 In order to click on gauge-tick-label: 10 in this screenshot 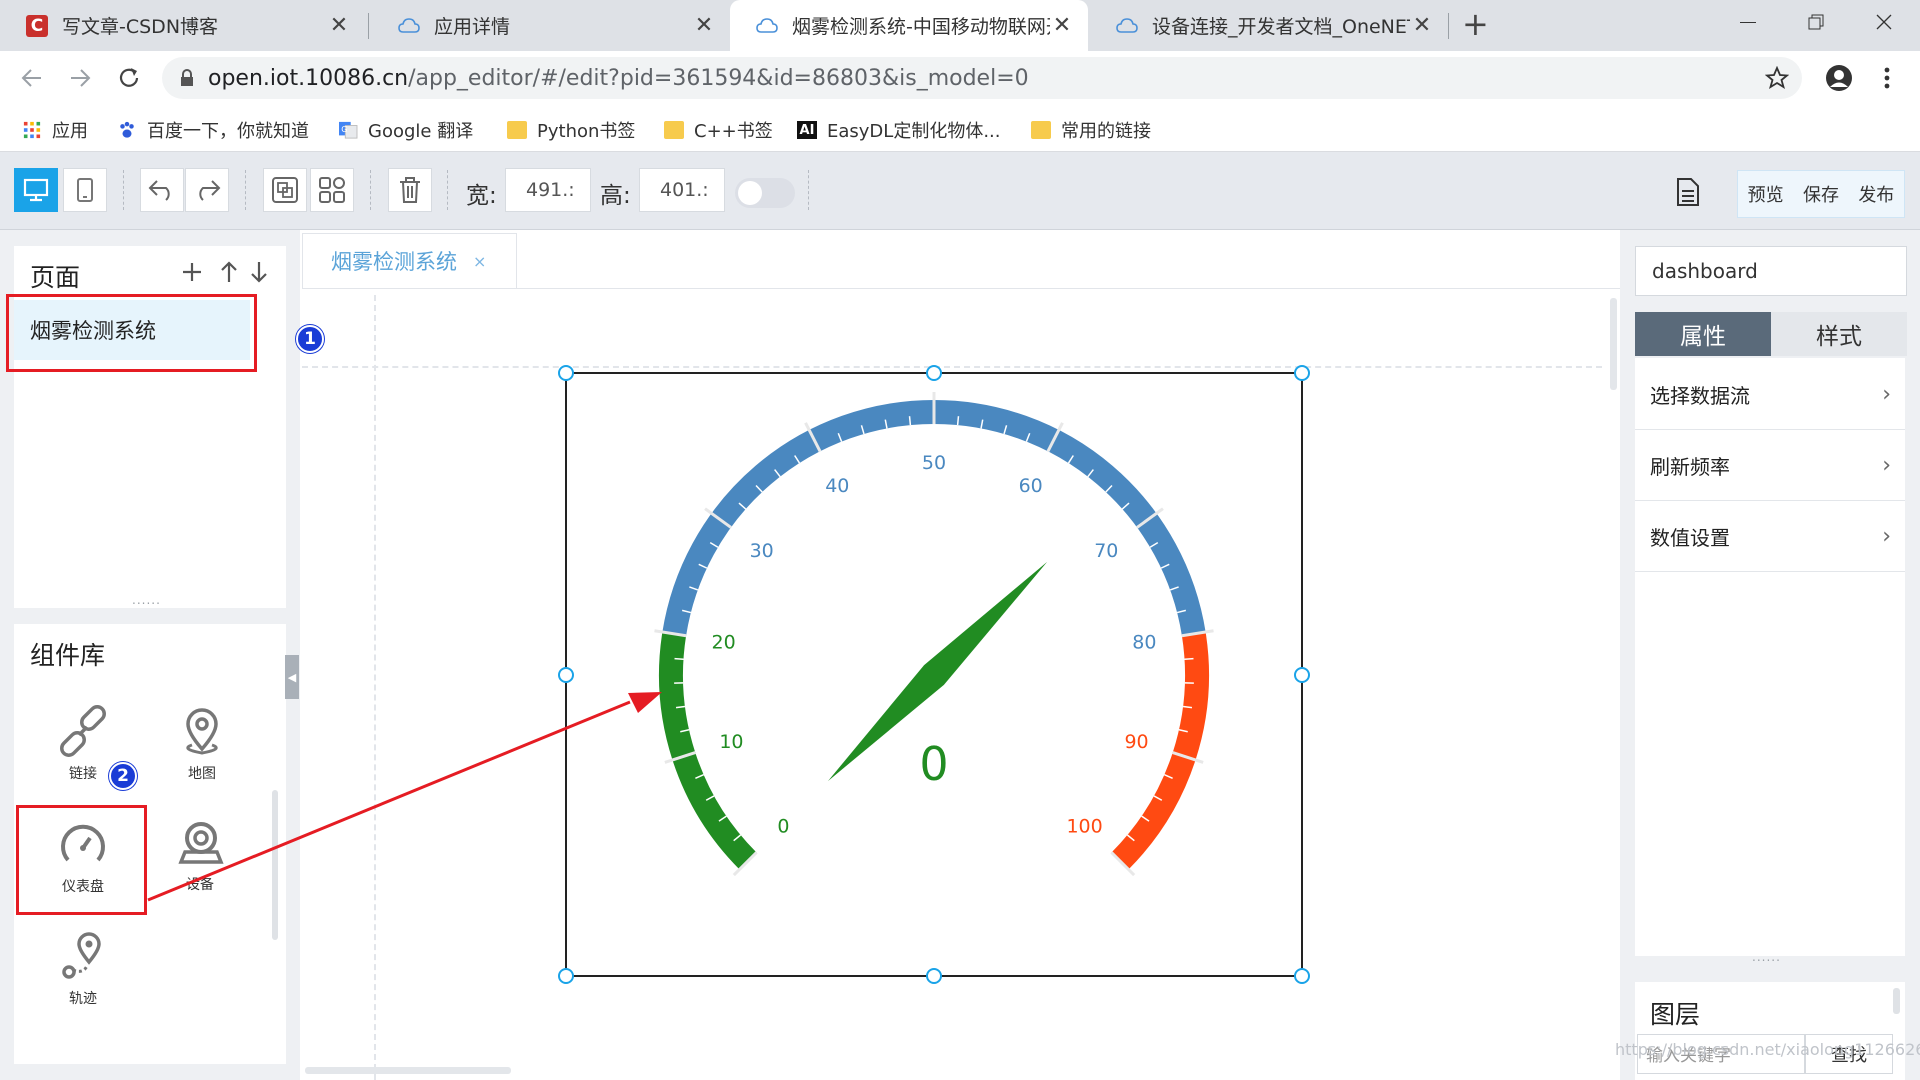, I will do `click(731, 742)`.